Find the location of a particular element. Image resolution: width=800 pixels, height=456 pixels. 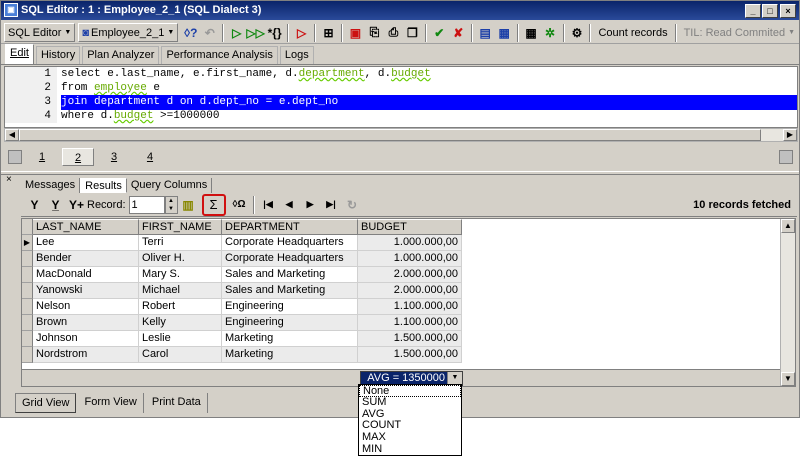

column-header: LAST_NAME is located at coordinates (86, 227).